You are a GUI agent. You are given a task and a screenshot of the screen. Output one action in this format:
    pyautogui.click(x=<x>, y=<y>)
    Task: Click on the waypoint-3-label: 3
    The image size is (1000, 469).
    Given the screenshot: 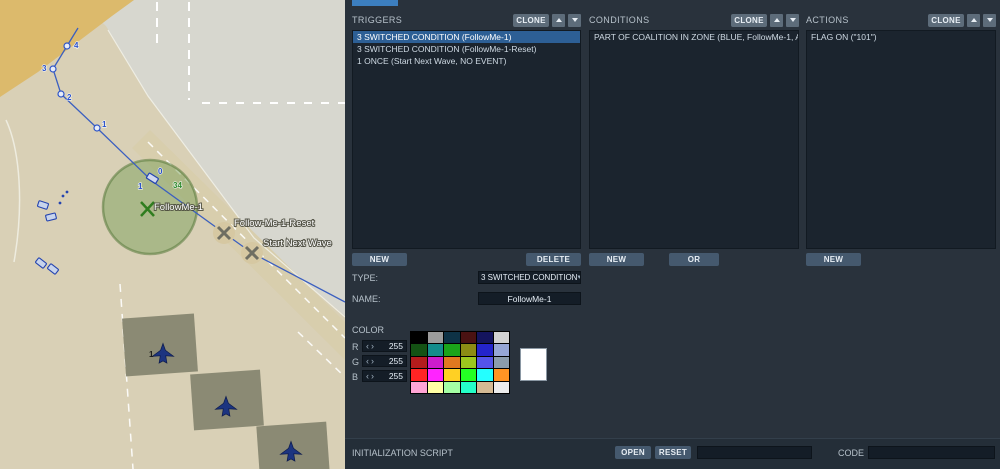 What is the action you would take?
    pyautogui.click(x=44, y=68)
    